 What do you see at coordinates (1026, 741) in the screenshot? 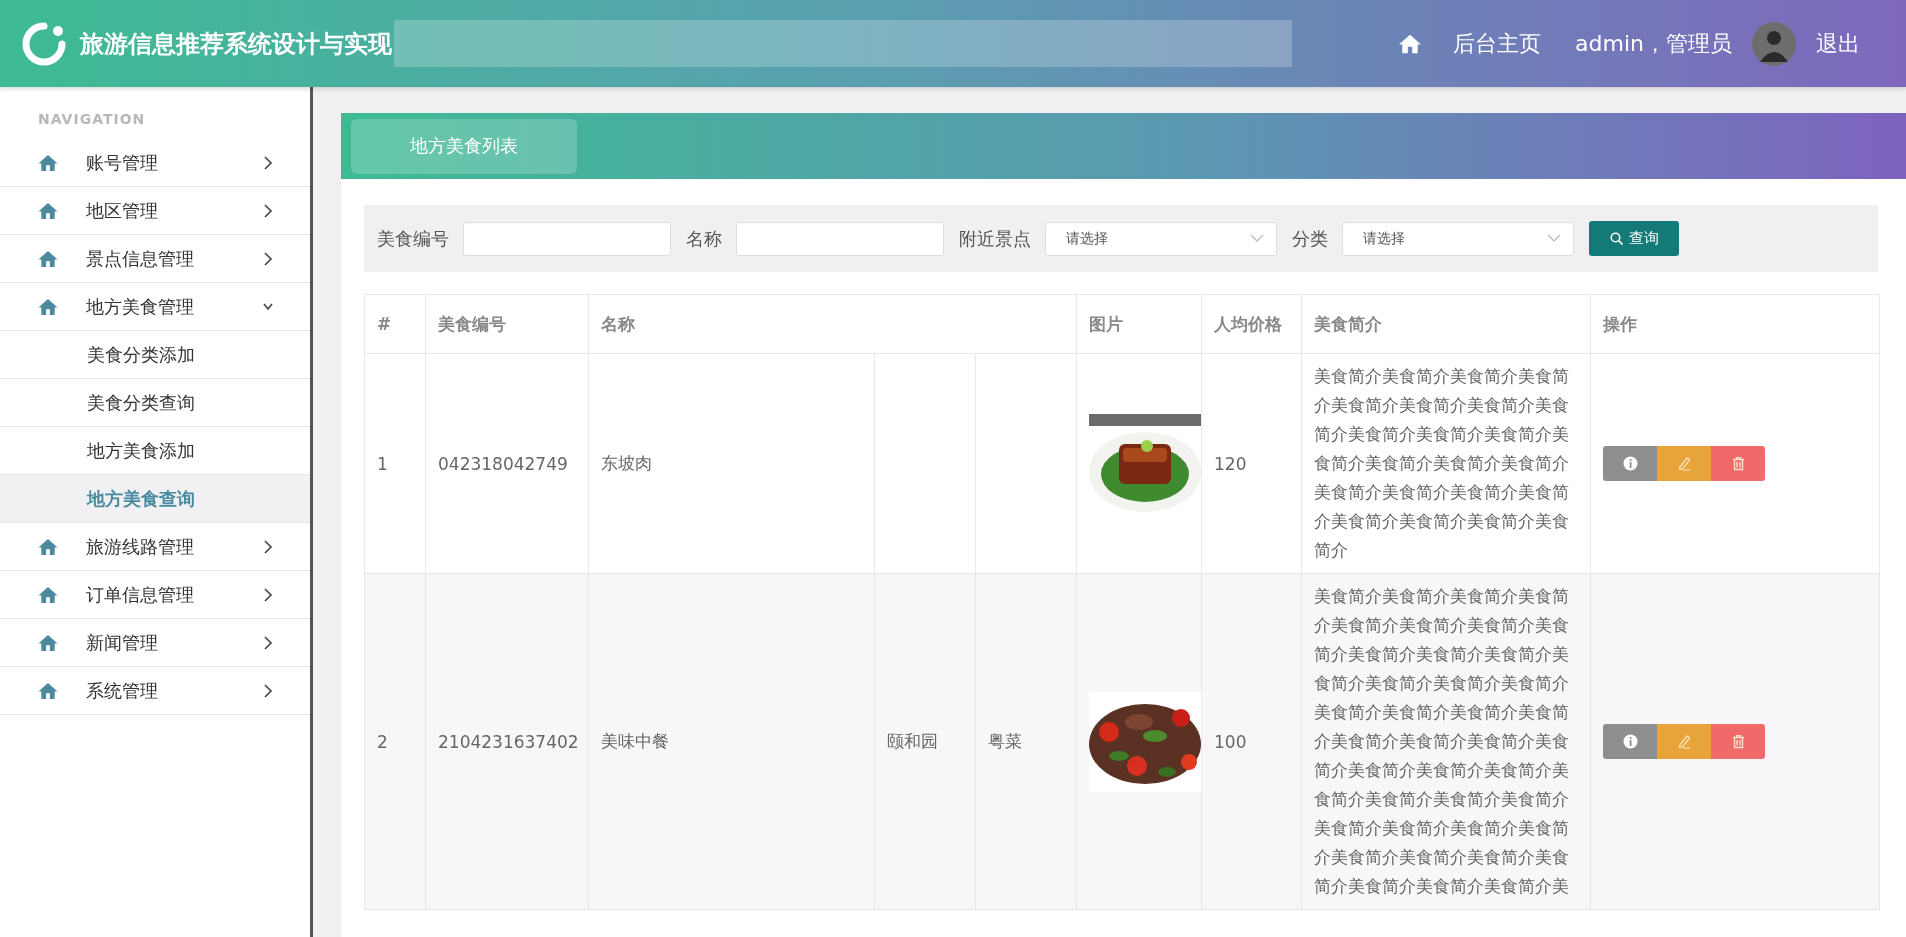
I see `table-cell: 粤菜` at bounding box center [1026, 741].